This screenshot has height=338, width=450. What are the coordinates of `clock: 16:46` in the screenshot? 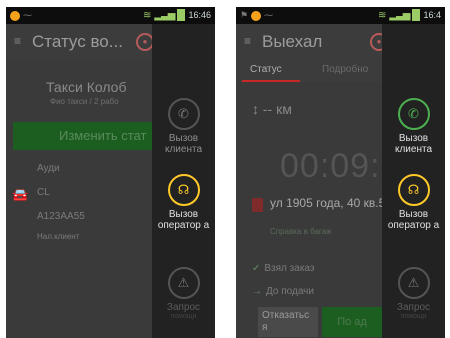 It's located at (199, 15).